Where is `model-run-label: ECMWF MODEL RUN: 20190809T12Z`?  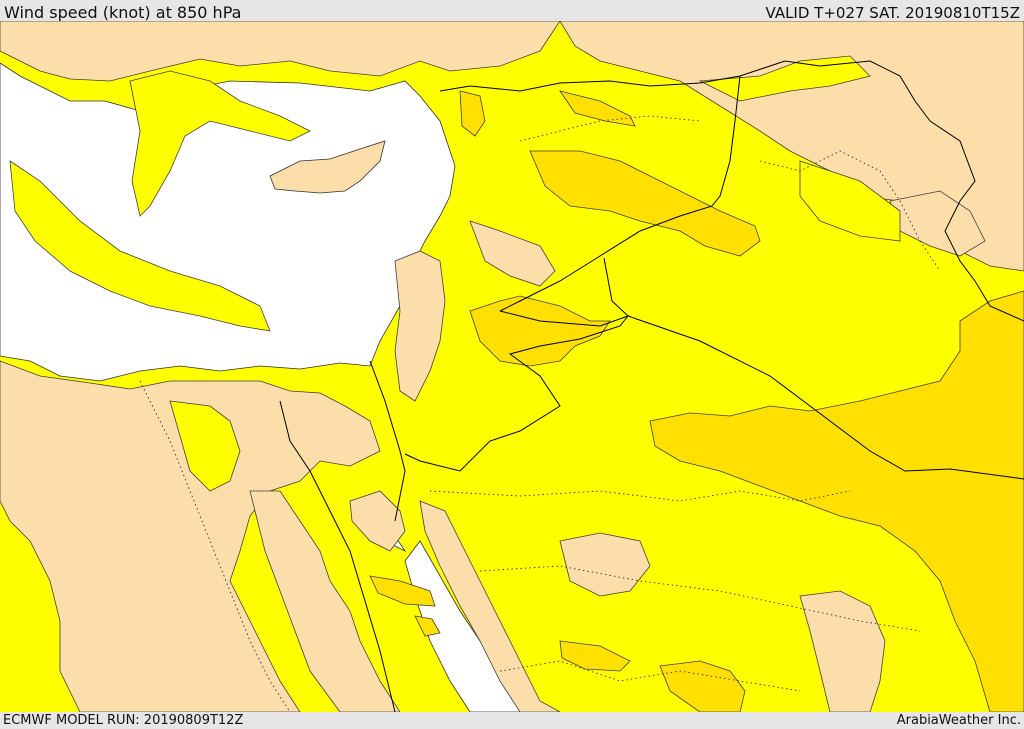
model-run-label: ECMWF MODEL RUN: 20190809T12Z is located at coordinates (123, 720).